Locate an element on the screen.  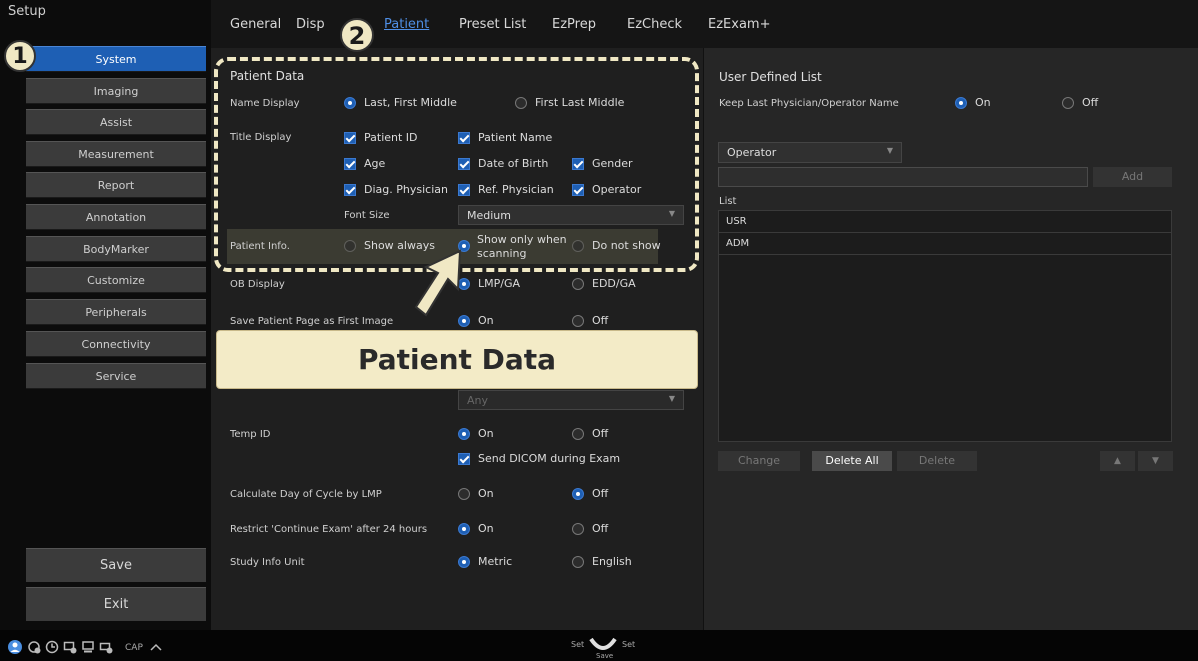
calc-day-on-radio: On is located at coordinates (476, 493).